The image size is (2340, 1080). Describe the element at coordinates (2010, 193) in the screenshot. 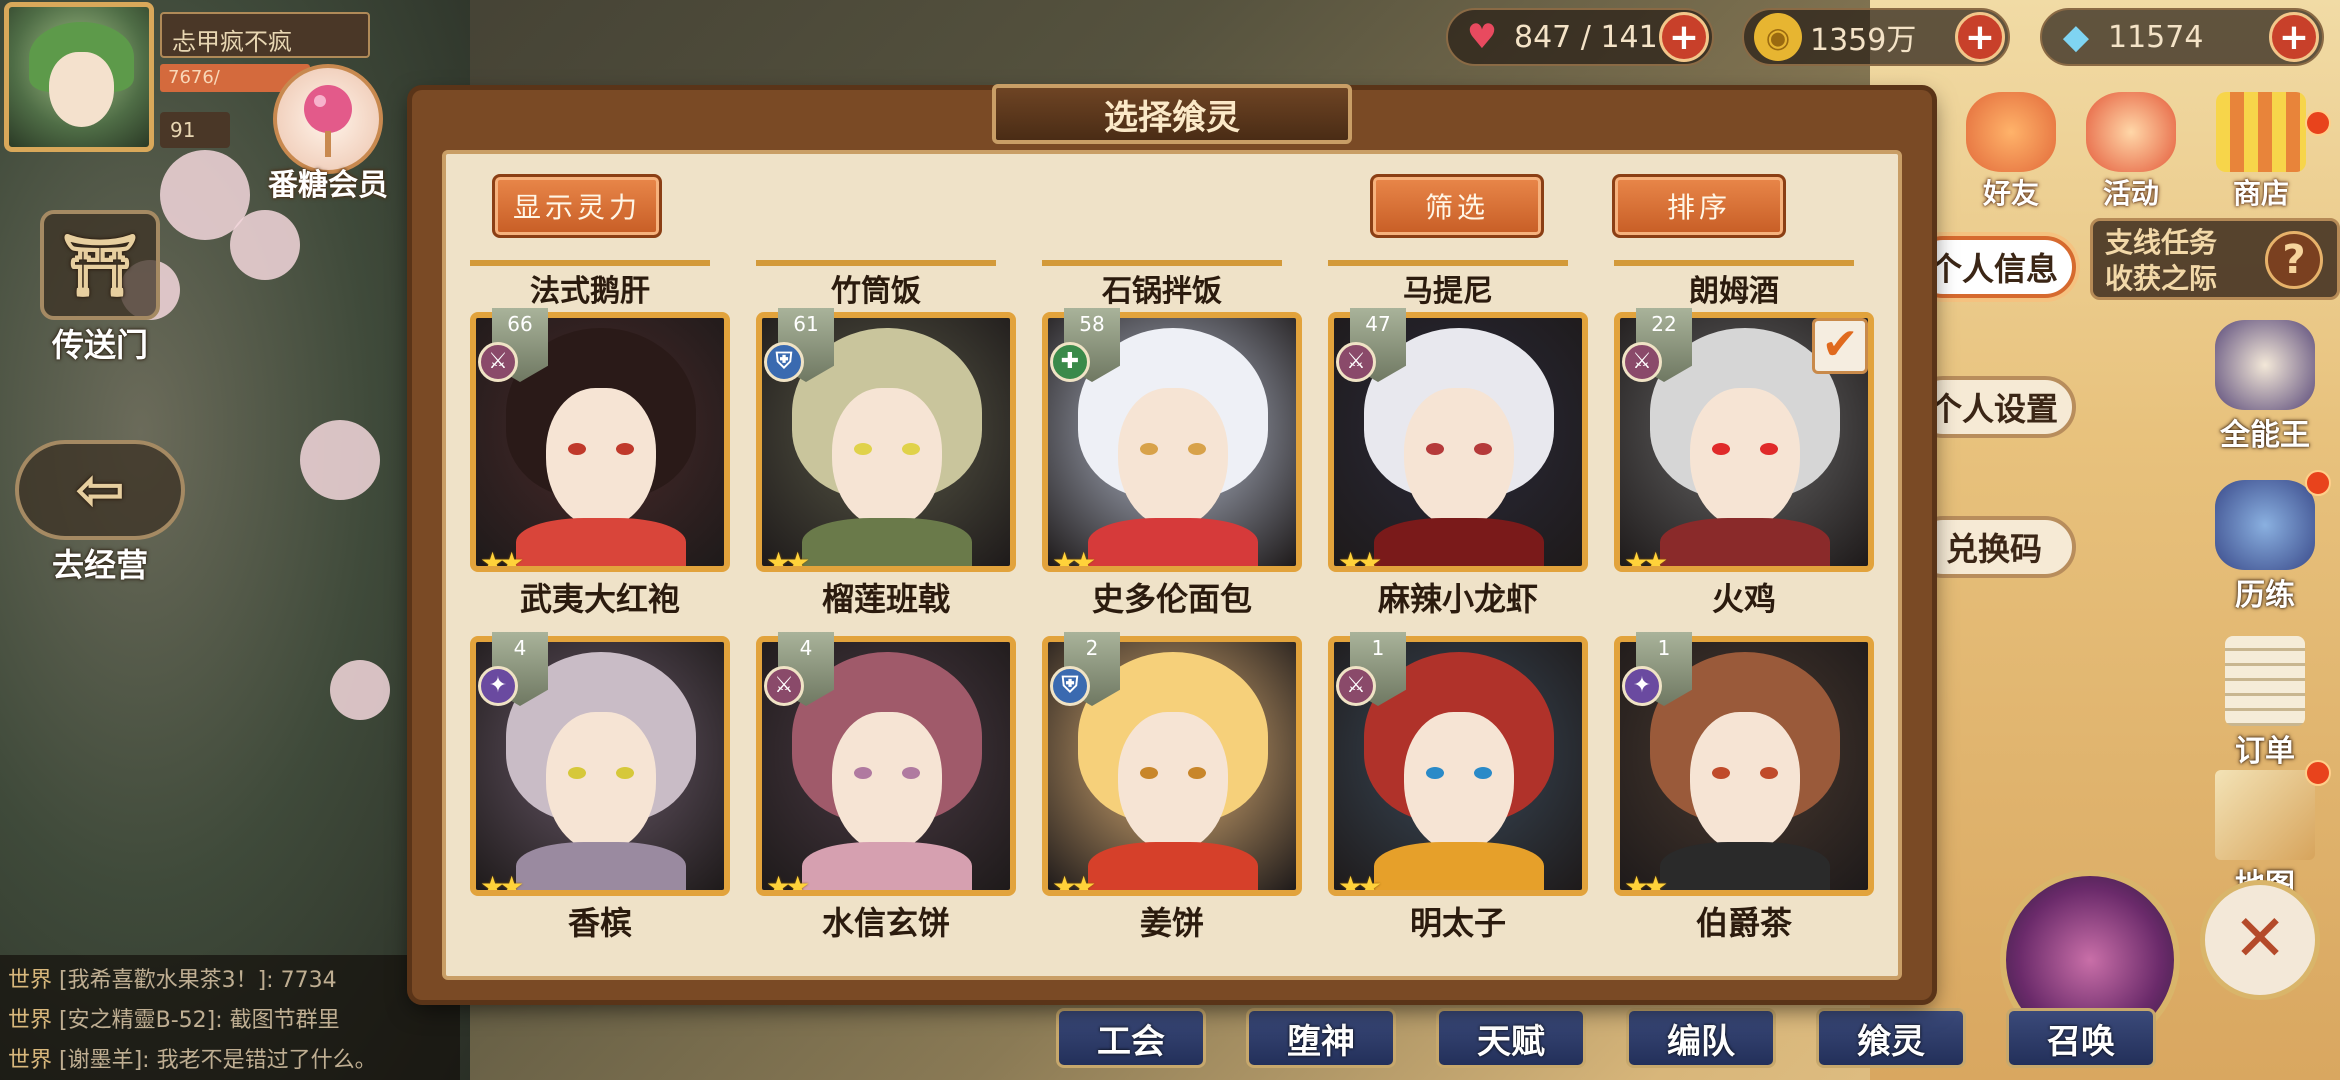

I see `friends-label: 好友` at that location.